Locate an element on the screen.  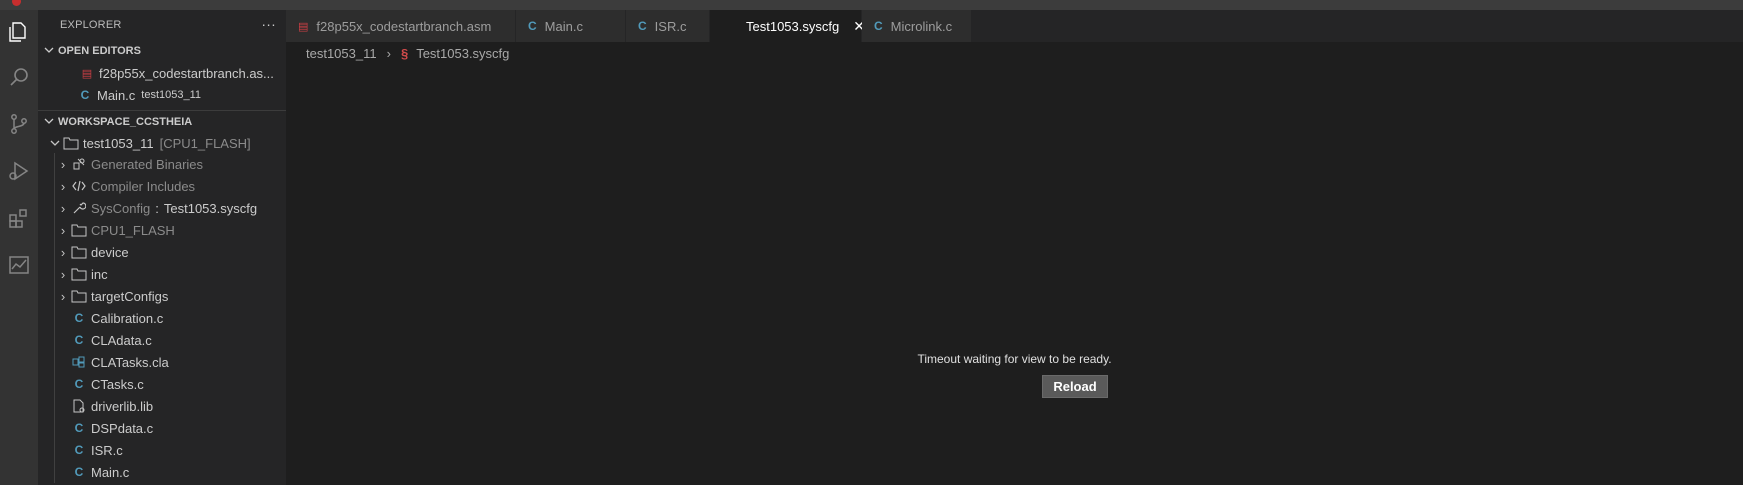
tab-test1053-syscfg: Test1053.syscfg ✕ is located at coordinates (787, 26).